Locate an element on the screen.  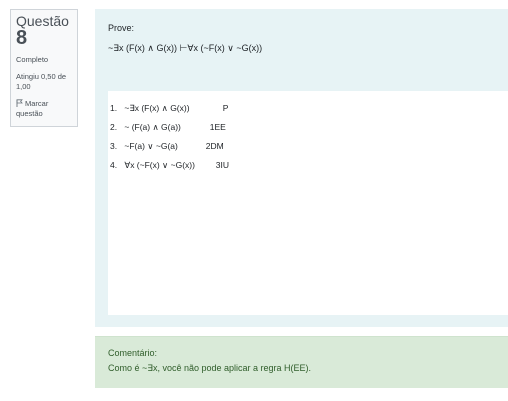
line-step: ∀x (~F(x) ∨ ~G(x)) is located at coordinates (159, 165).